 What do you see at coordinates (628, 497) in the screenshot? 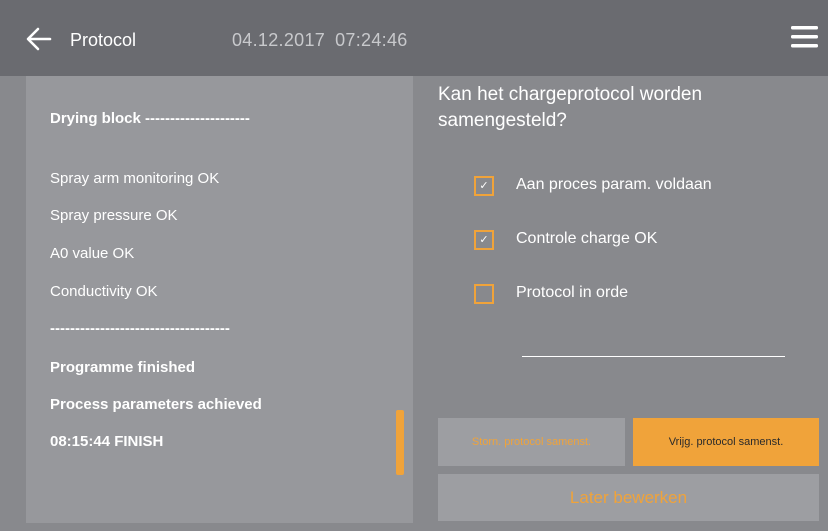
I see `later-bewerken-button: Later bewerken` at bounding box center [628, 497].